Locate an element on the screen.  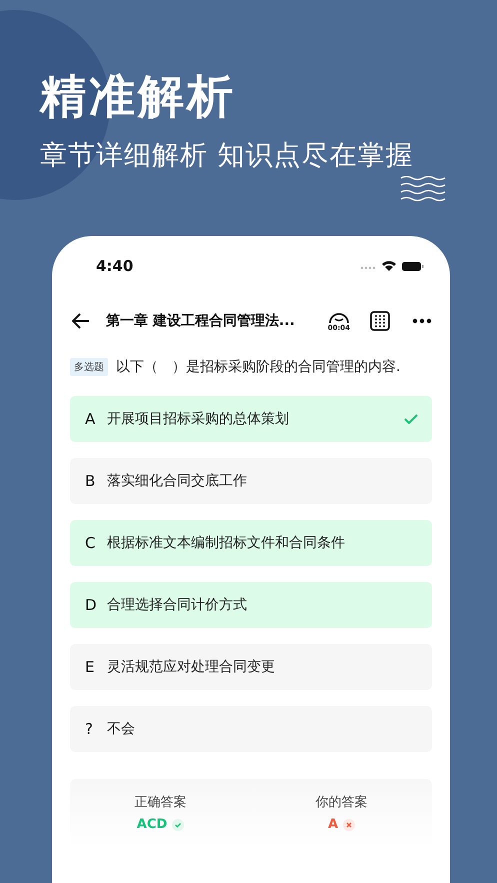
answer-option: D 合理选择合同计价方式 is located at coordinates (251, 605).